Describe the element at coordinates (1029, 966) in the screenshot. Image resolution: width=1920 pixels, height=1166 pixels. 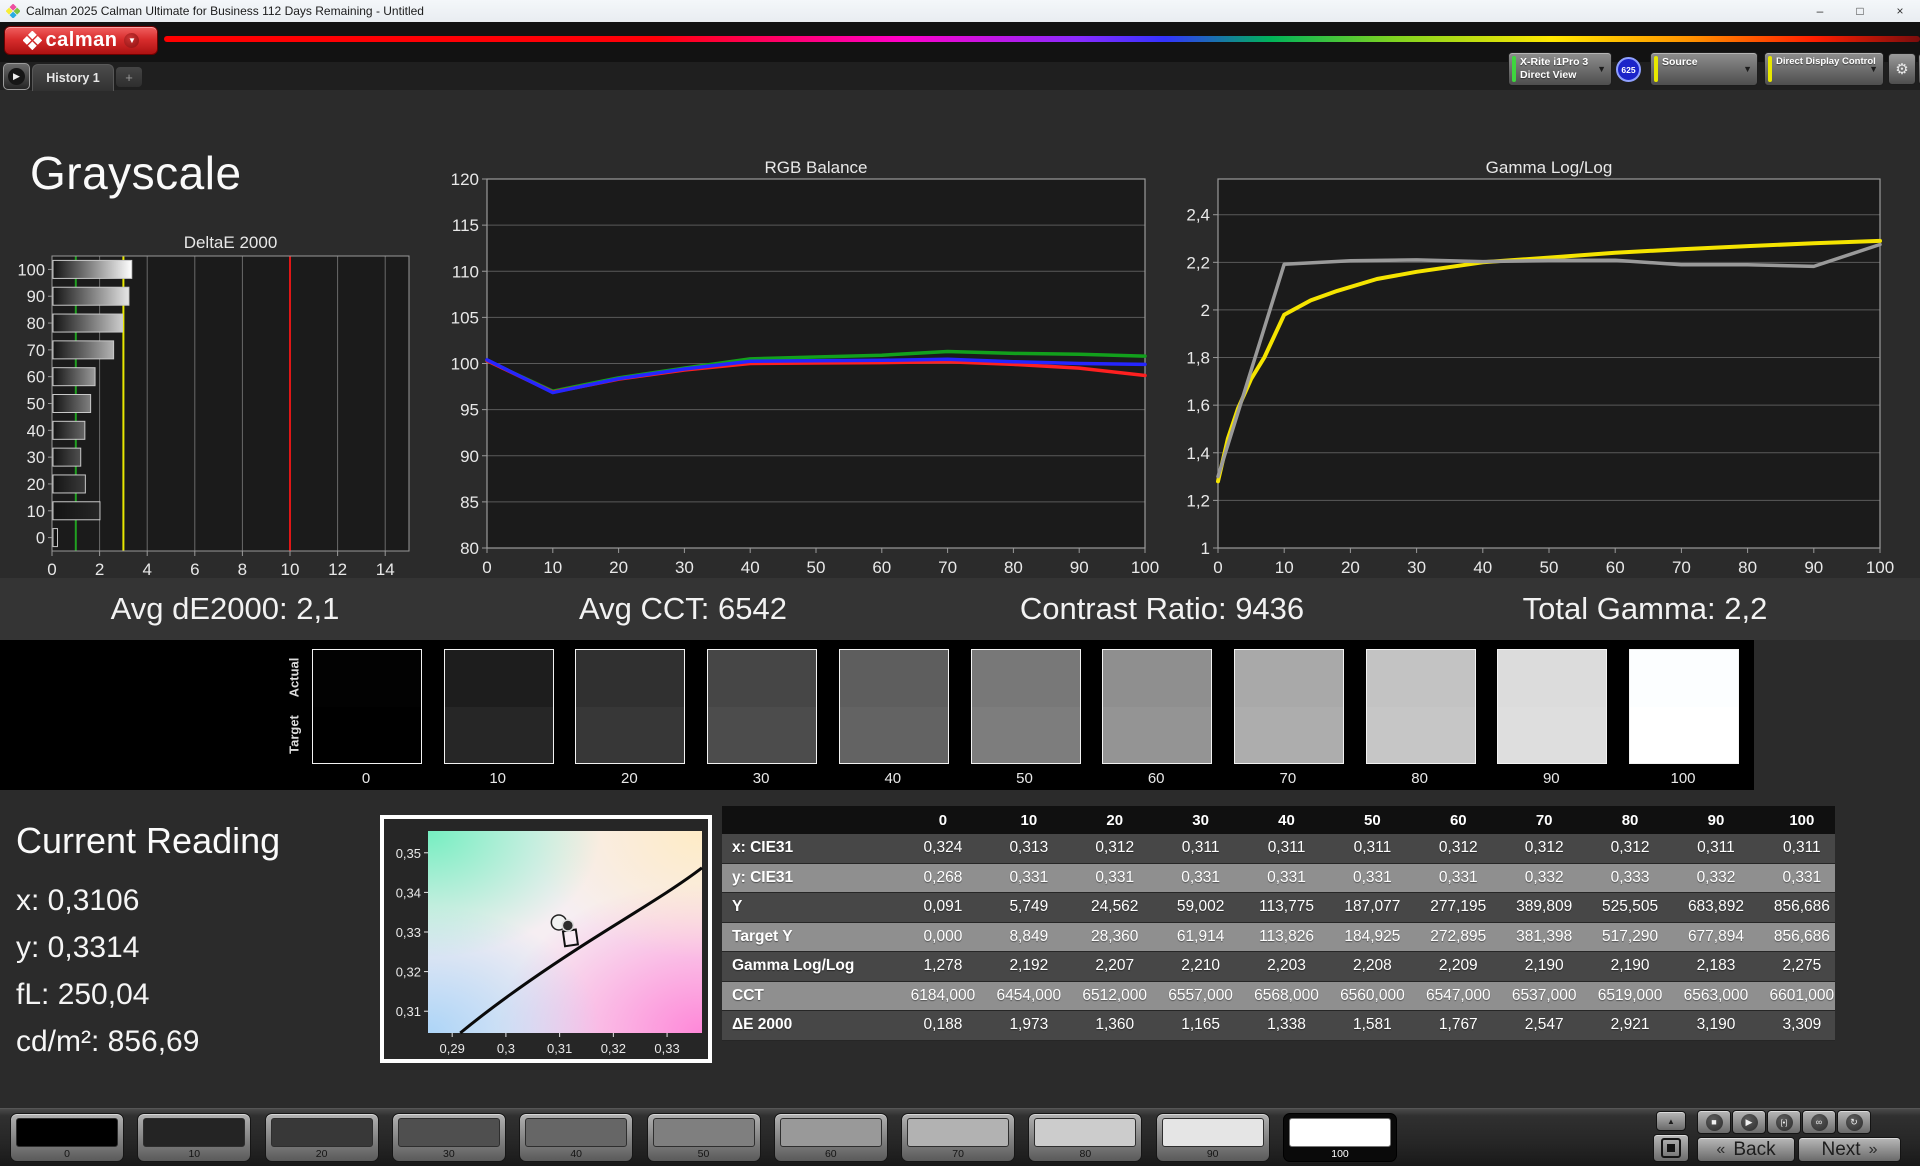
I see `table-cell: 2,192` at that location.